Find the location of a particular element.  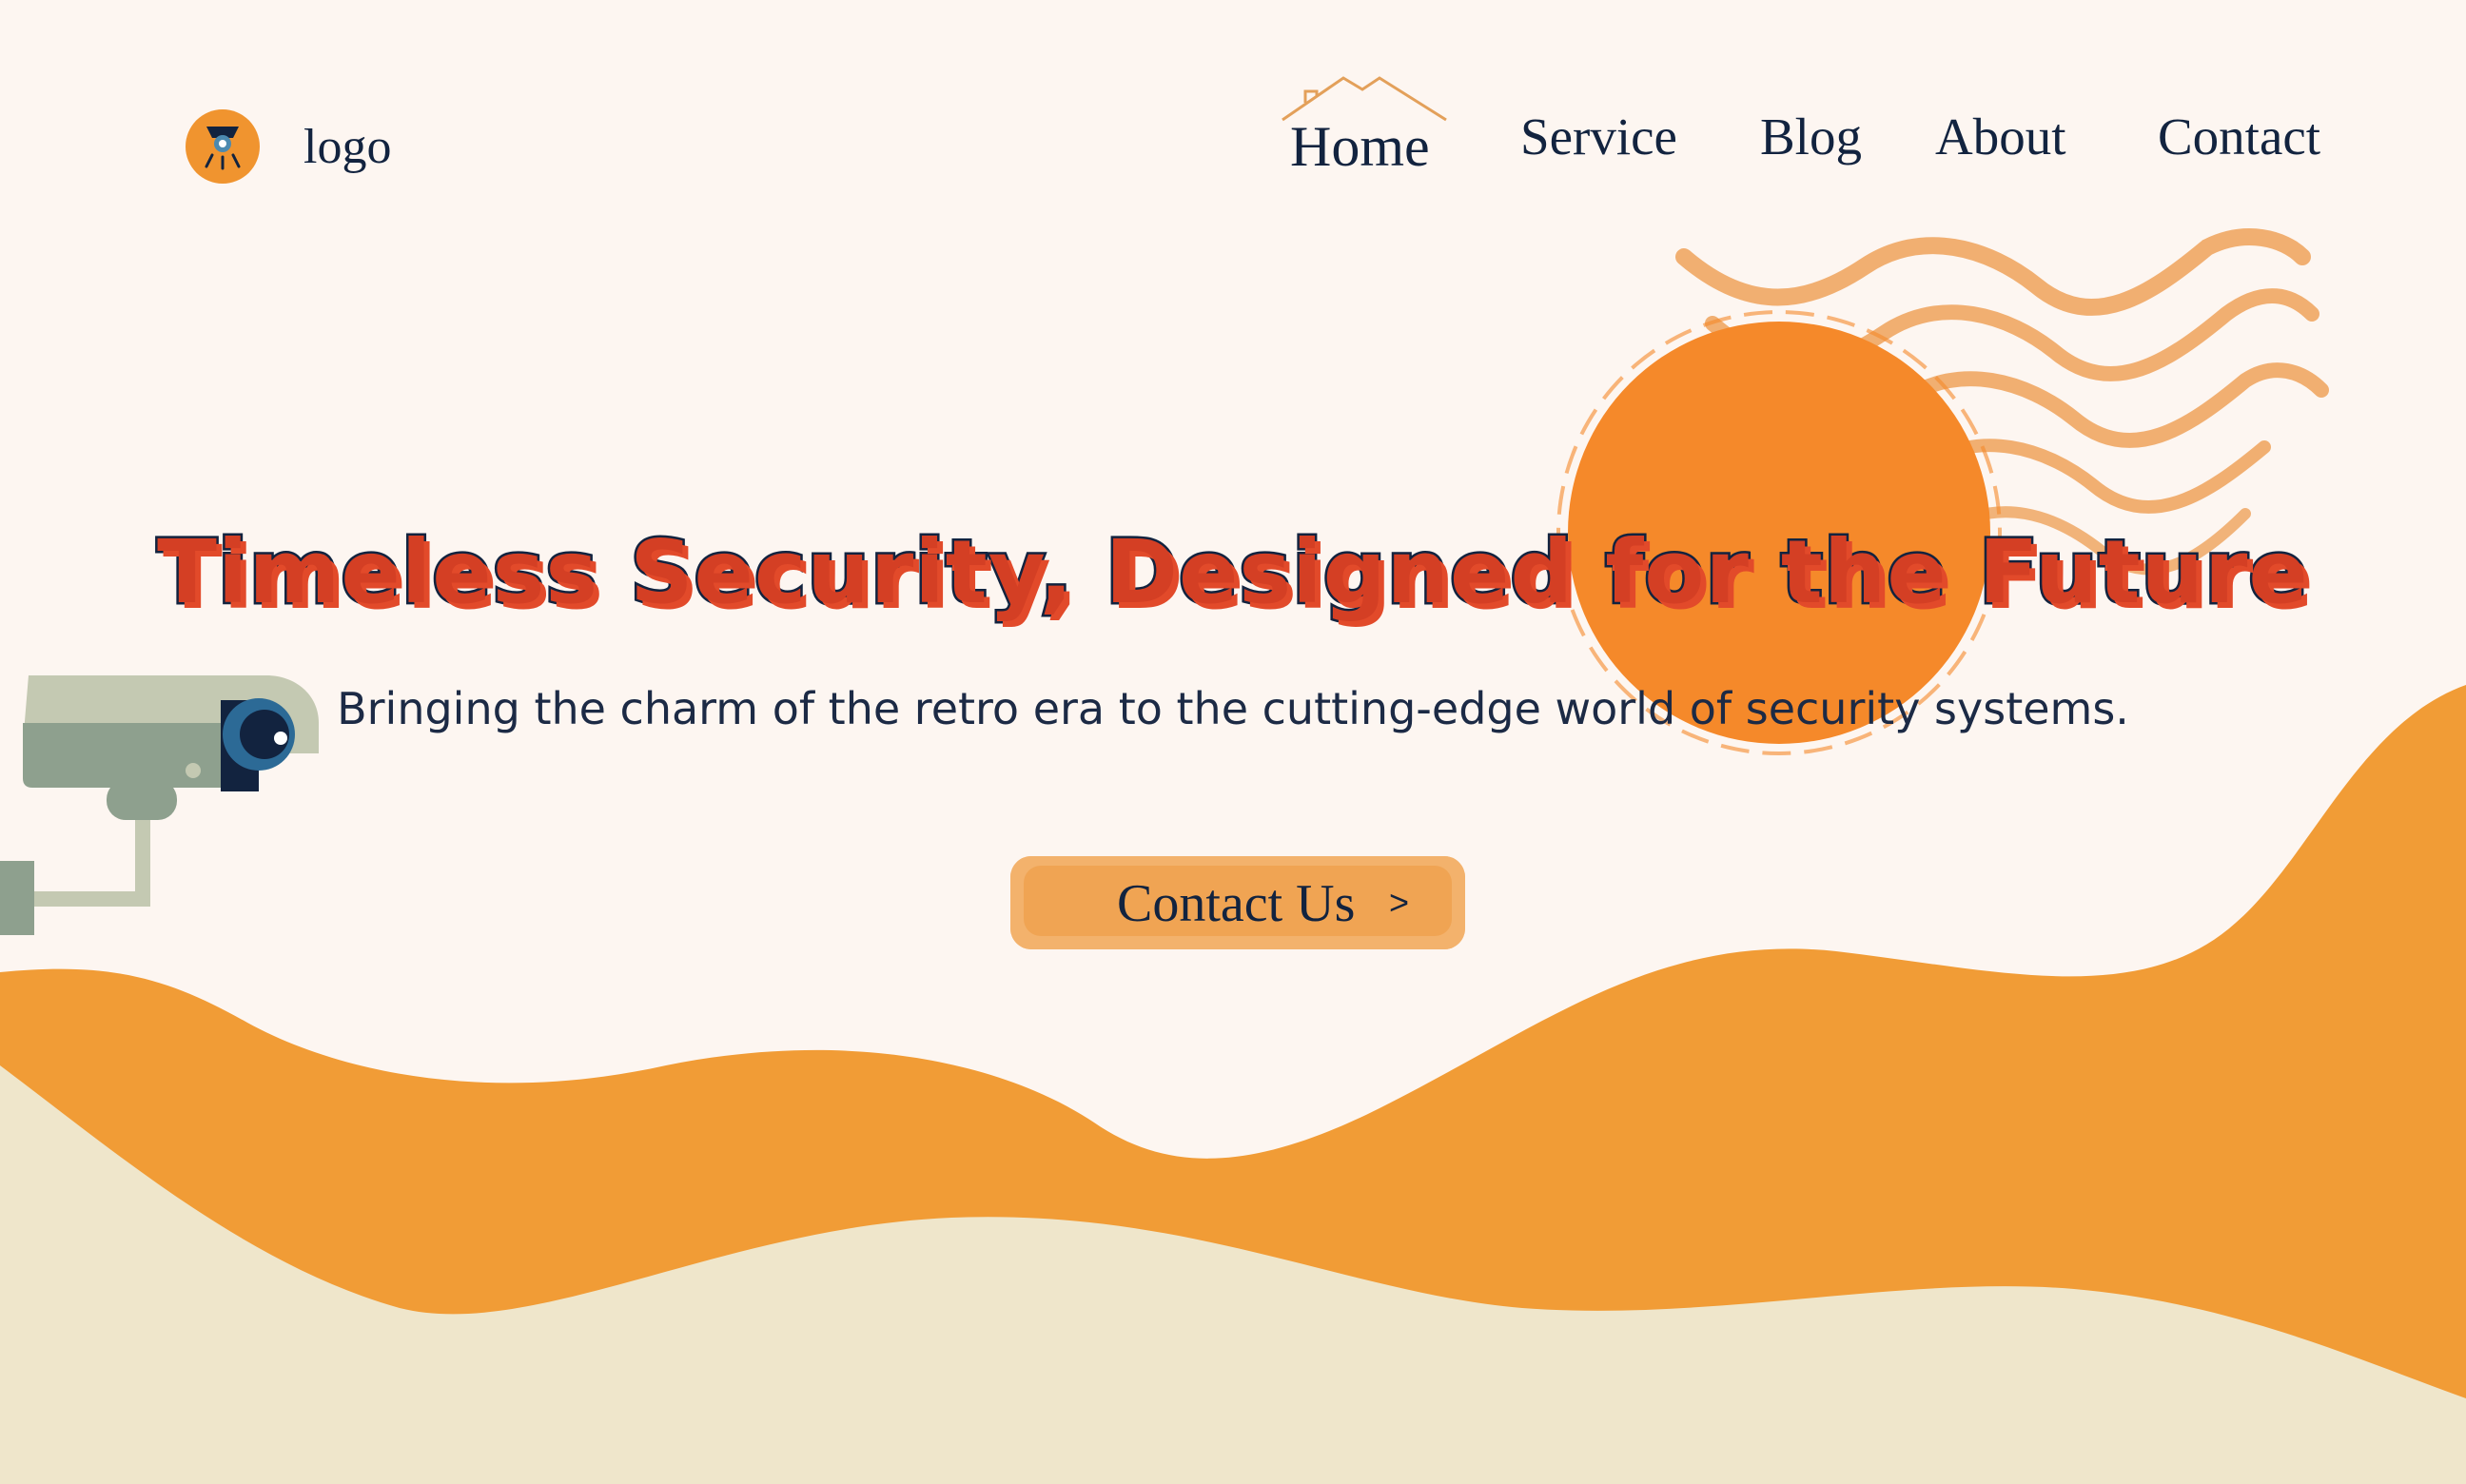

camera-arm is located at coordinates (84, 858).